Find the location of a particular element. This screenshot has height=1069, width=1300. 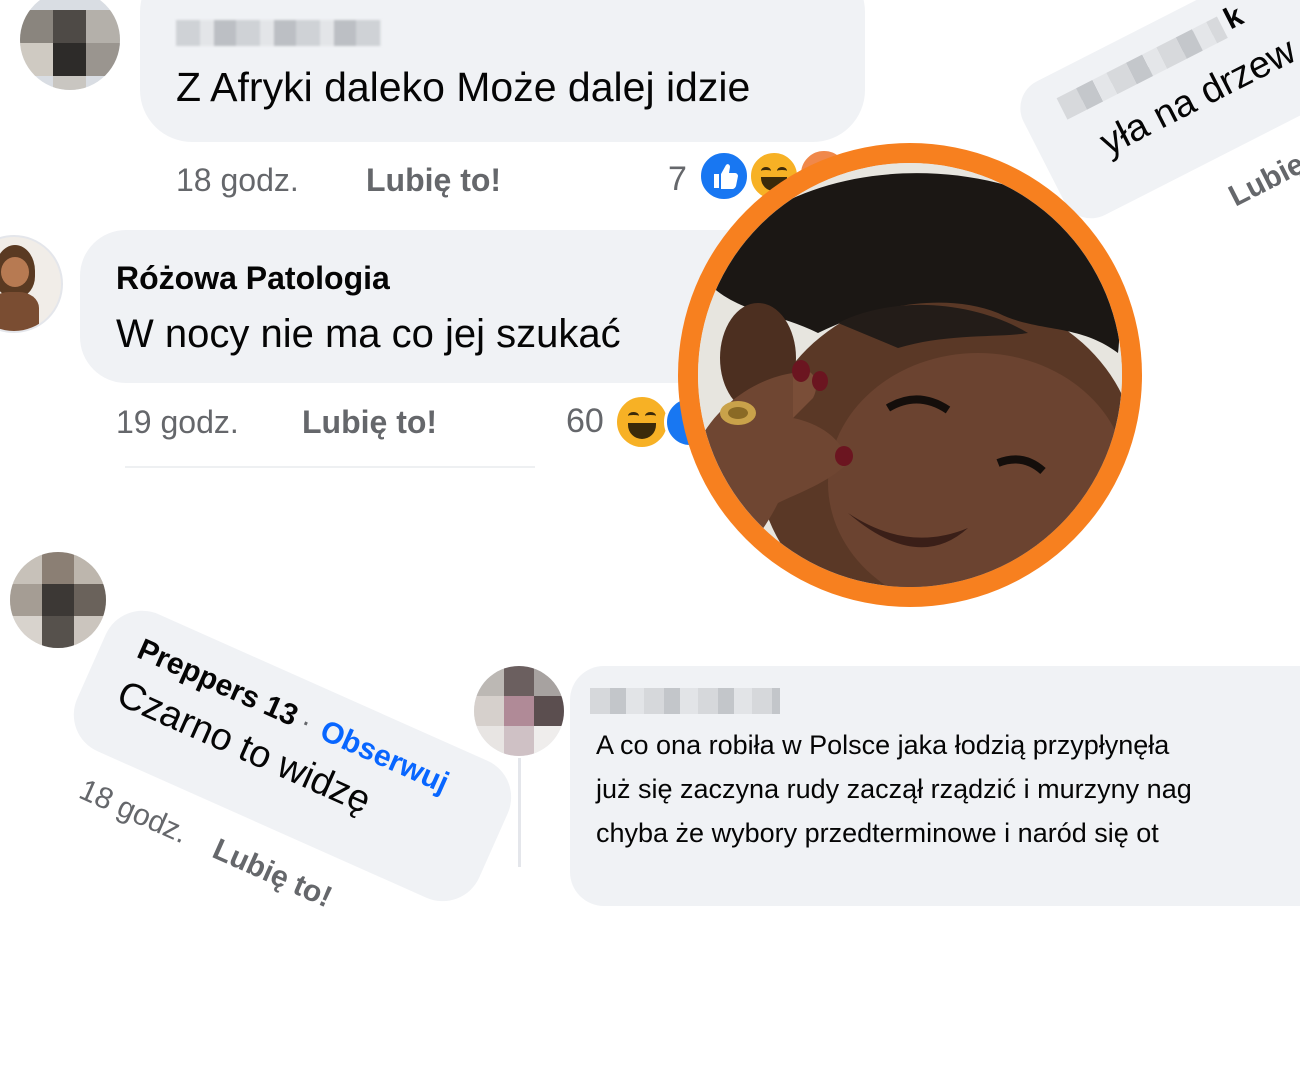

thread-line is located at coordinates (519, 812).